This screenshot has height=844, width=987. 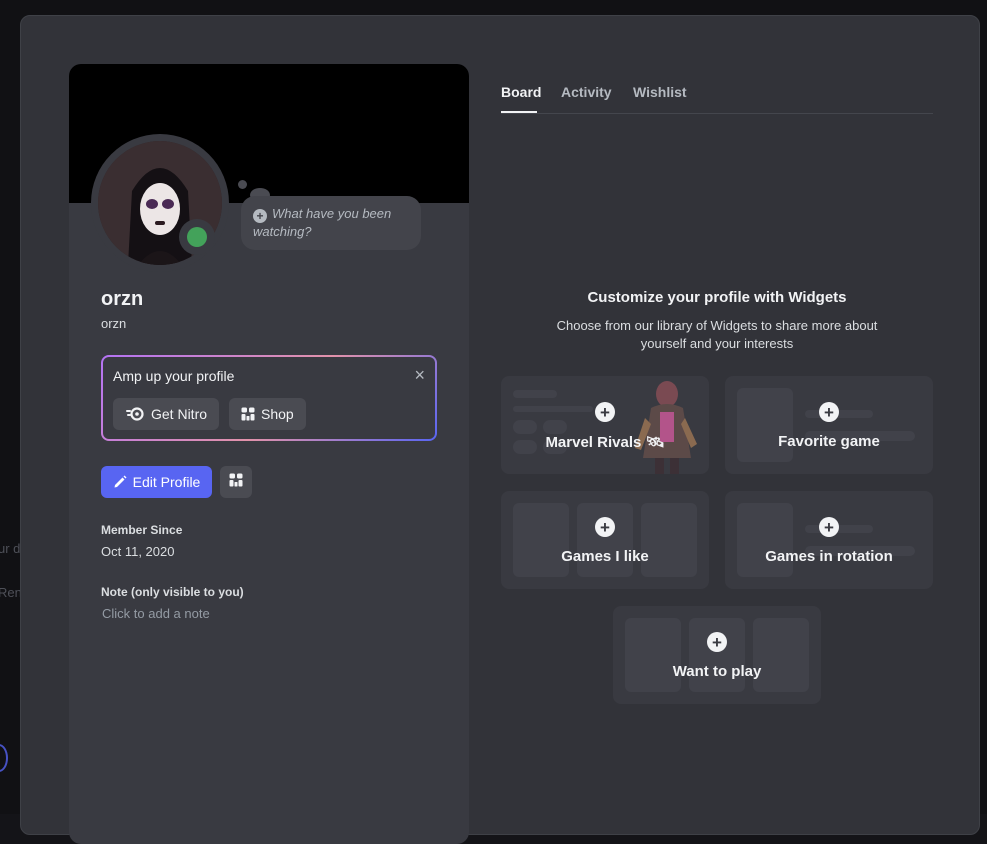 I want to click on display-name: orzn, so click(x=122, y=299).